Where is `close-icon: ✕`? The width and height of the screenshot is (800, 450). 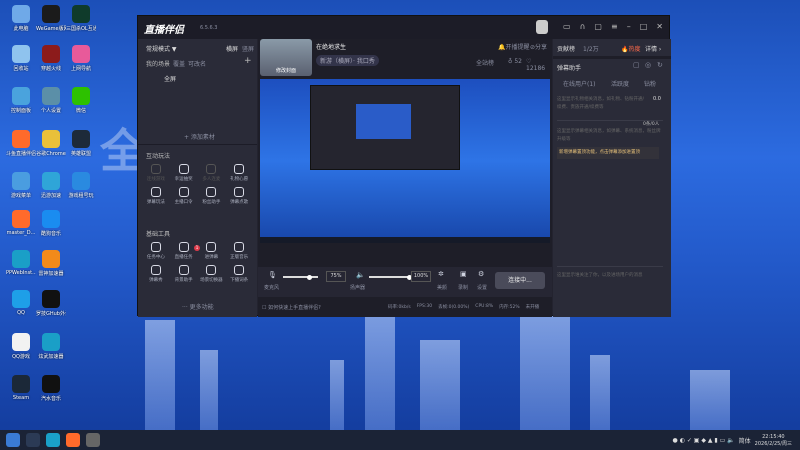
close-icon: ✕ is located at coordinates (659, 26).